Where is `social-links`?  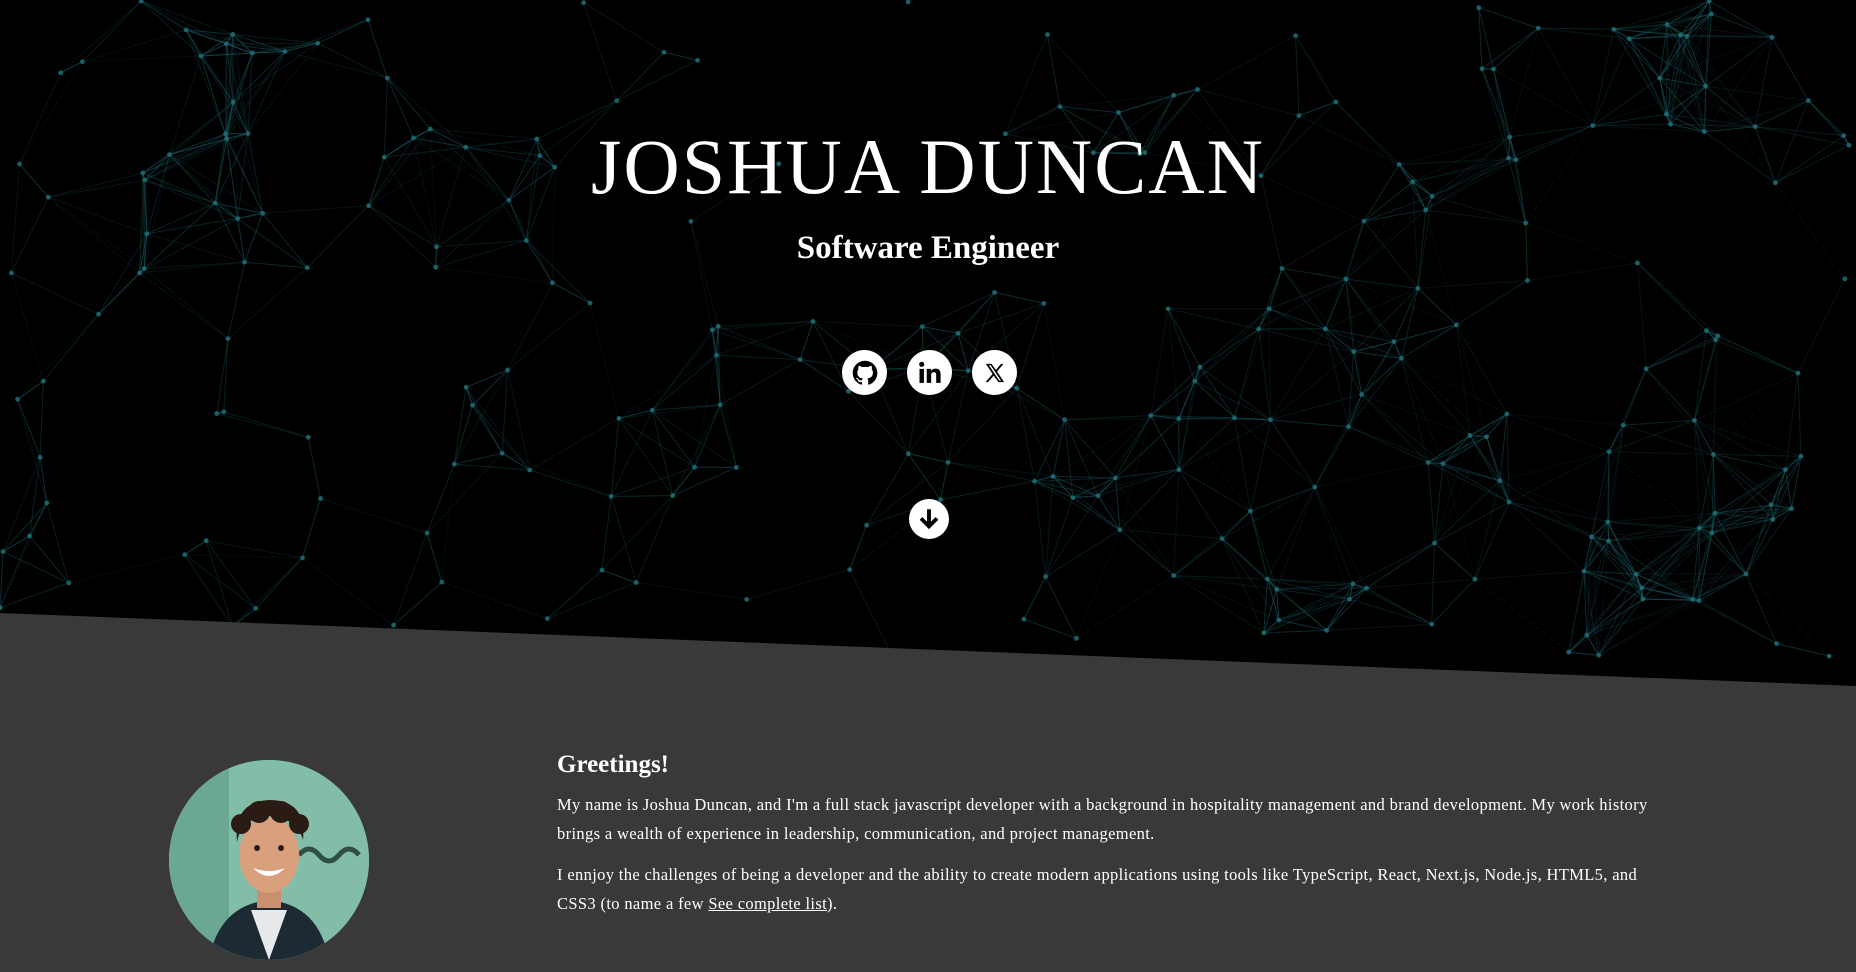 social-links is located at coordinates (929, 372).